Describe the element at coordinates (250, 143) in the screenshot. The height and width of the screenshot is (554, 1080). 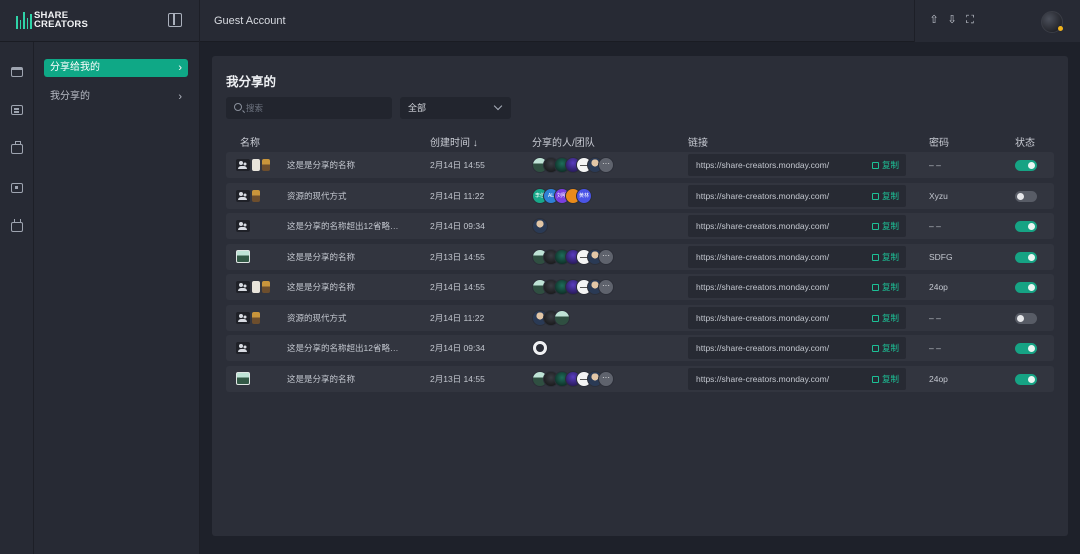
I see `column-header-name: 名称` at that location.